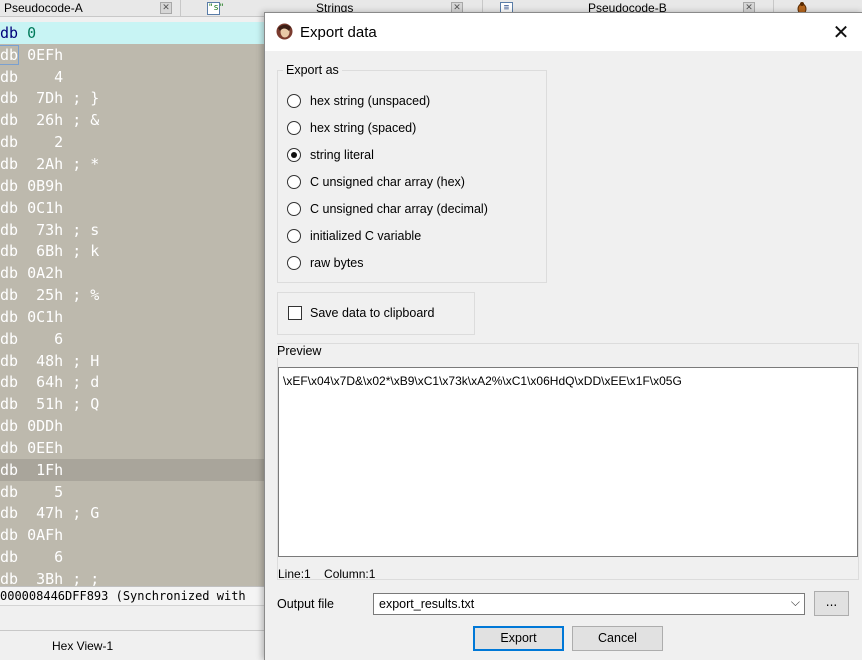  What do you see at coordinates (132, 514) in the screenshot?
I see `listing-row: db 47h ; G` at bounding box center [132, 514].